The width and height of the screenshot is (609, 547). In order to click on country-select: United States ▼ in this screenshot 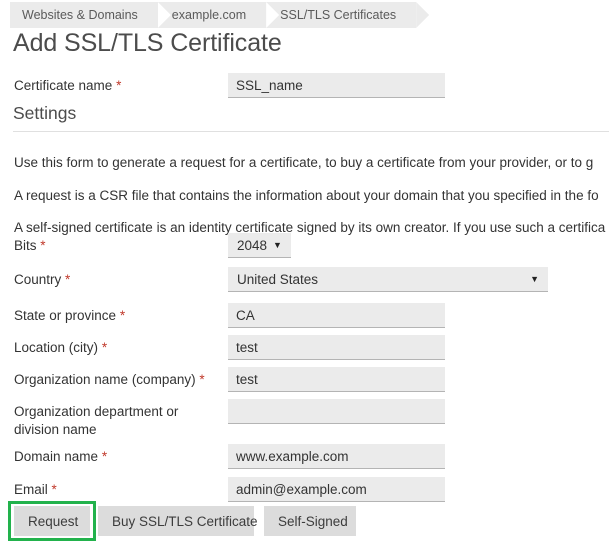, I will do `click(388, 279)`.